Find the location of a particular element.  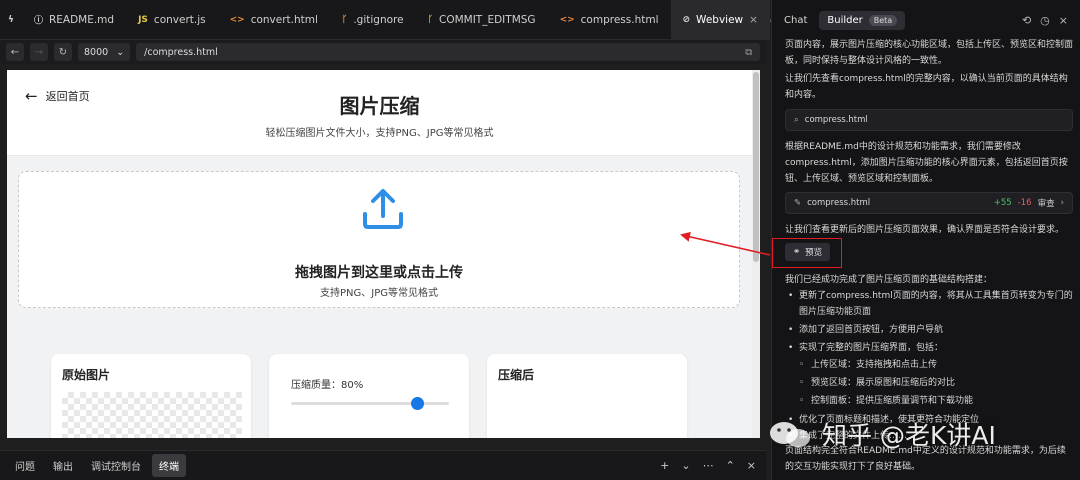

tab-gitignore: ᚴ .gitignore is located at coordinates (373, 20).